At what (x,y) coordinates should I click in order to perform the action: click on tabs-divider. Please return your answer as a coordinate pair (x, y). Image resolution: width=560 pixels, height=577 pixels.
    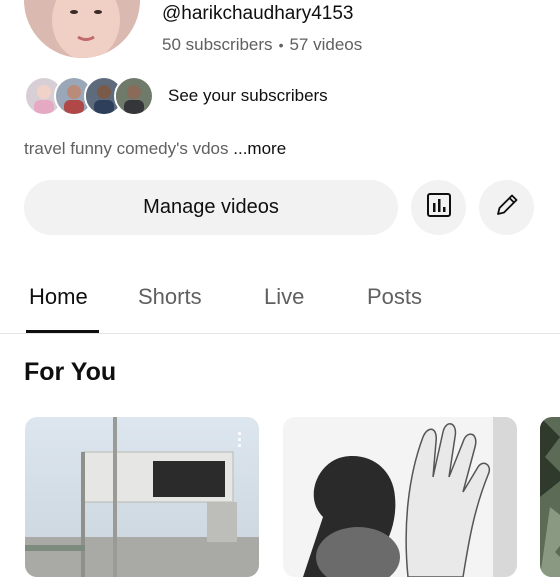
    Looking at the image, I should click on (280, 333).